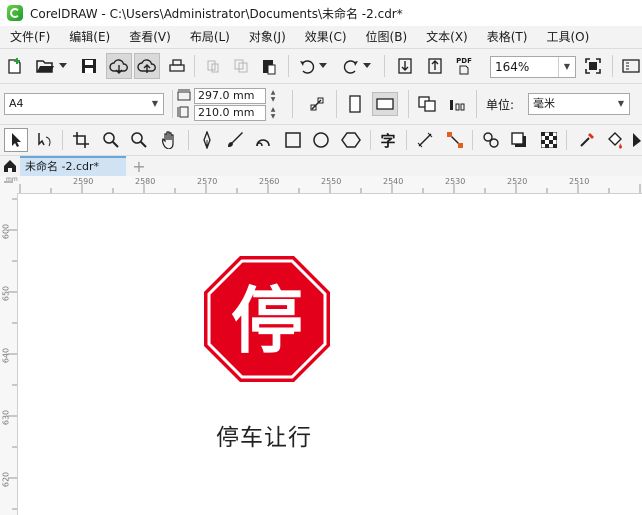  I want to click on ruler-tick-label: 2510, so click(579, 181).